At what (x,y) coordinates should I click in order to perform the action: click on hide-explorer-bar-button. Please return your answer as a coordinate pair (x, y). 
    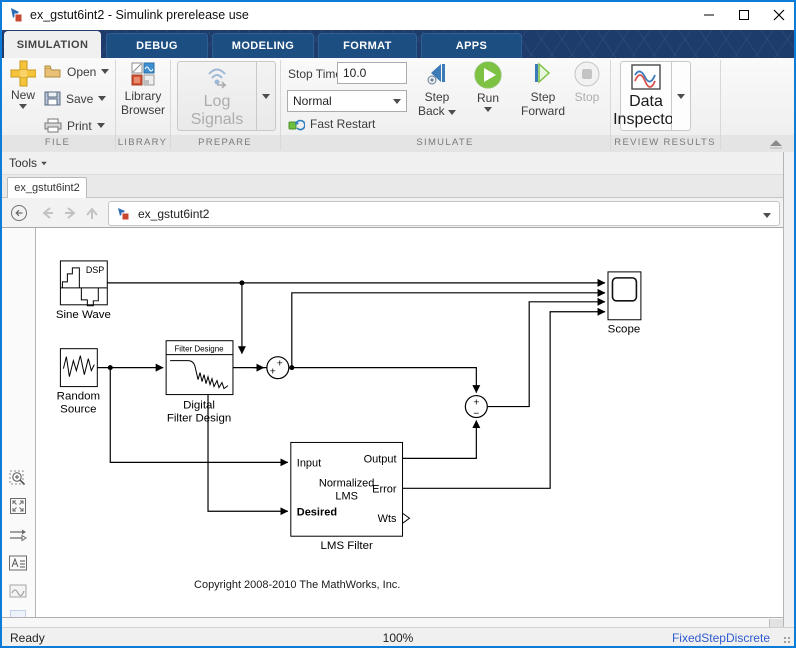
    Looking at the image, I should click on (19, 215).